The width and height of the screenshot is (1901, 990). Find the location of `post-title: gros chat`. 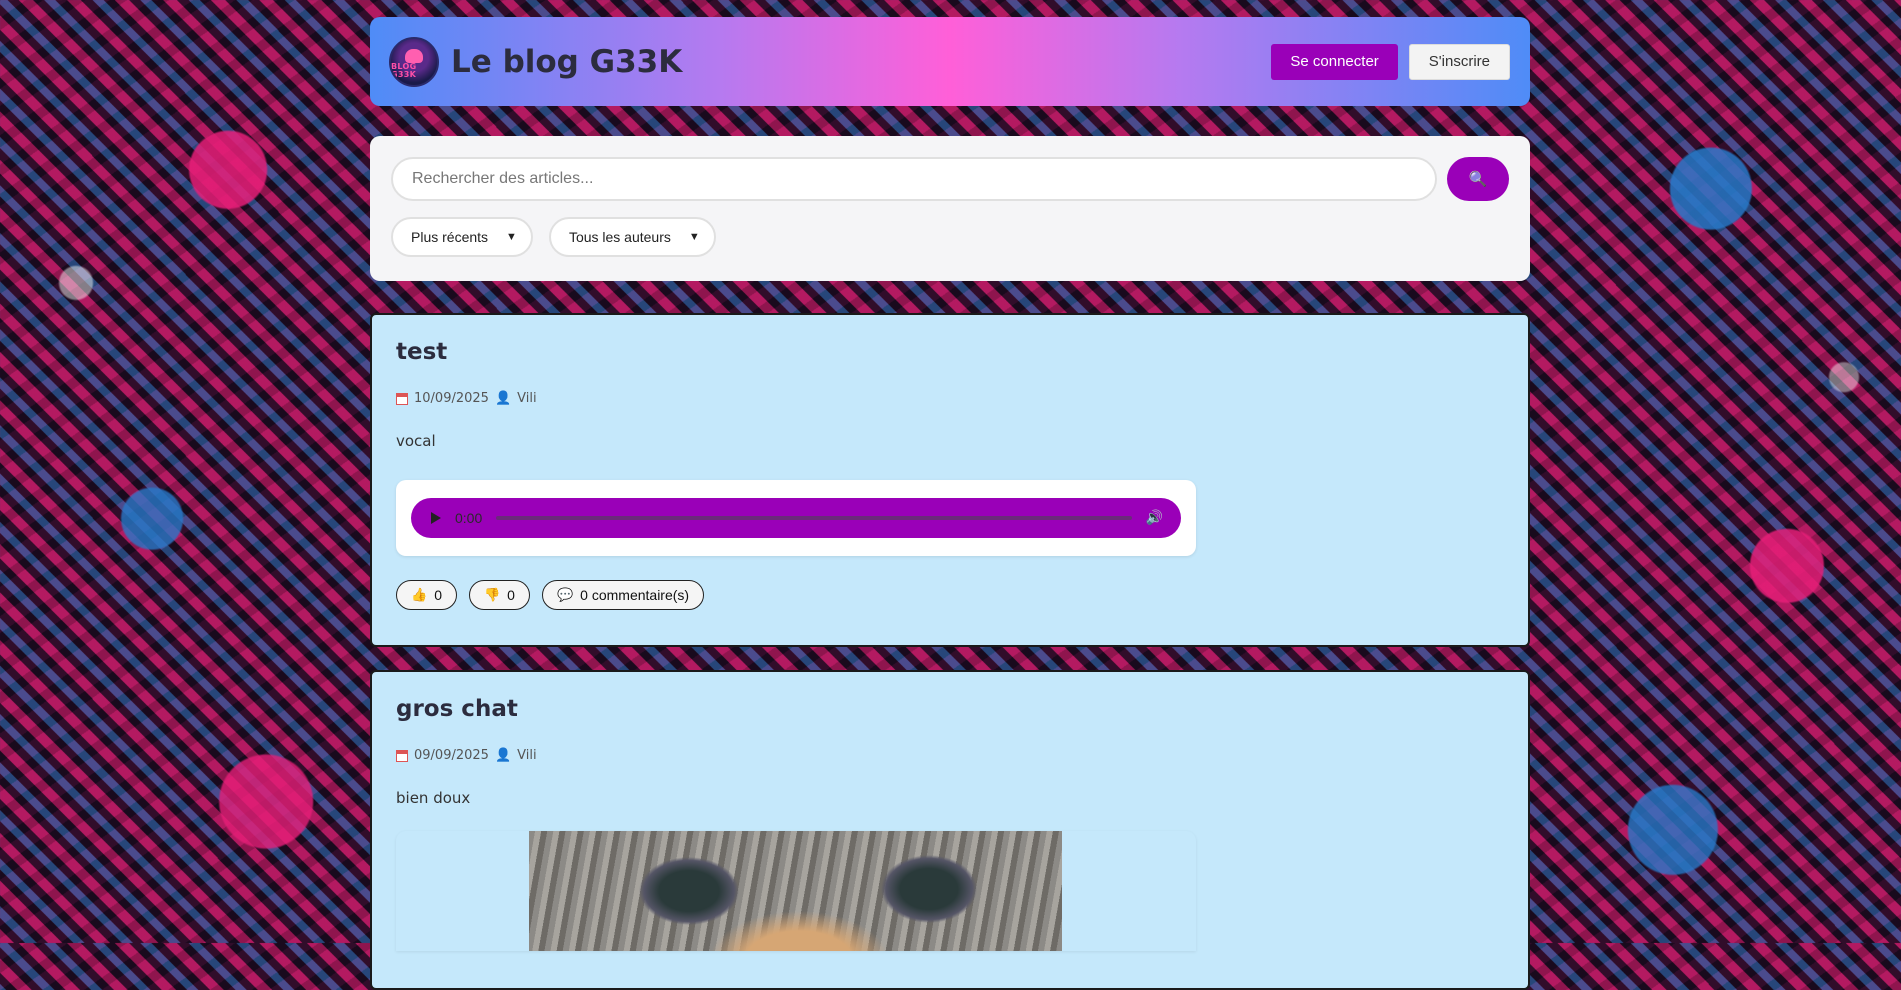

post-title: gros chat is located at coordinates (950, 709).